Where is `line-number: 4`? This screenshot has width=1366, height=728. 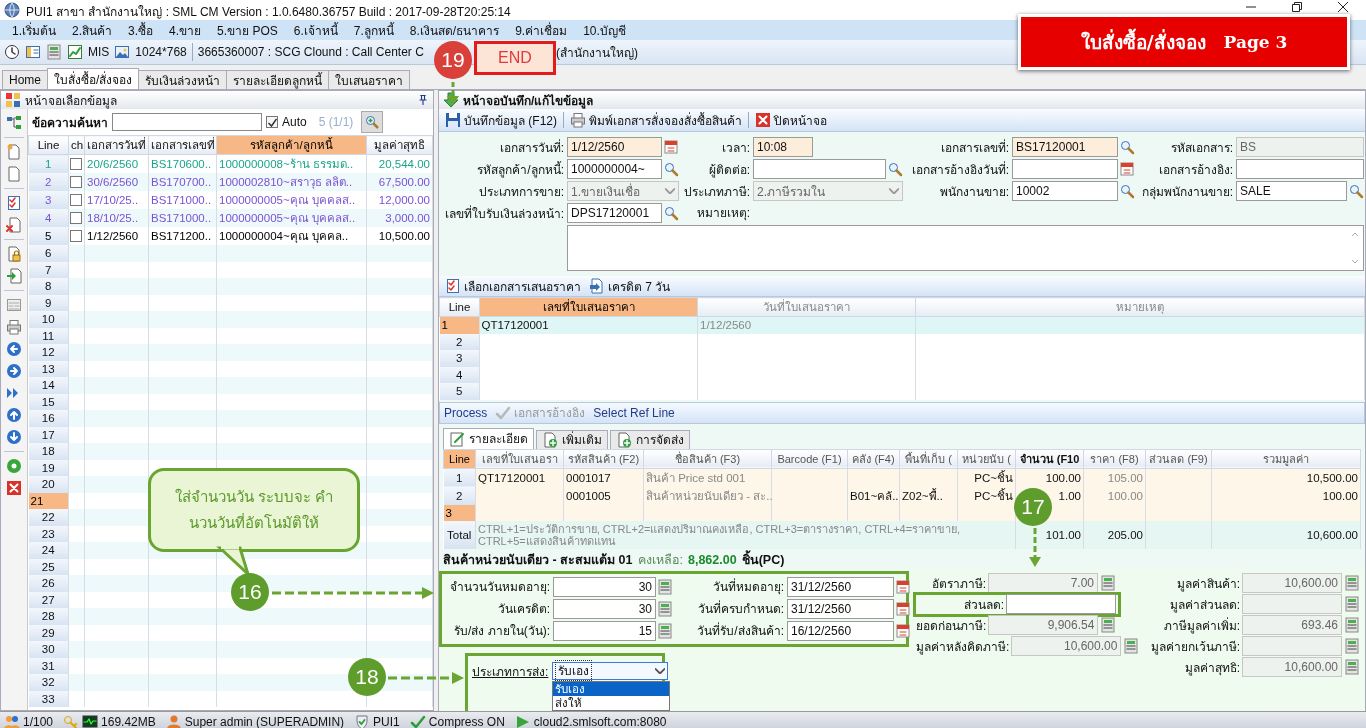 line-number: 4 is located at coordinates (48, 218).